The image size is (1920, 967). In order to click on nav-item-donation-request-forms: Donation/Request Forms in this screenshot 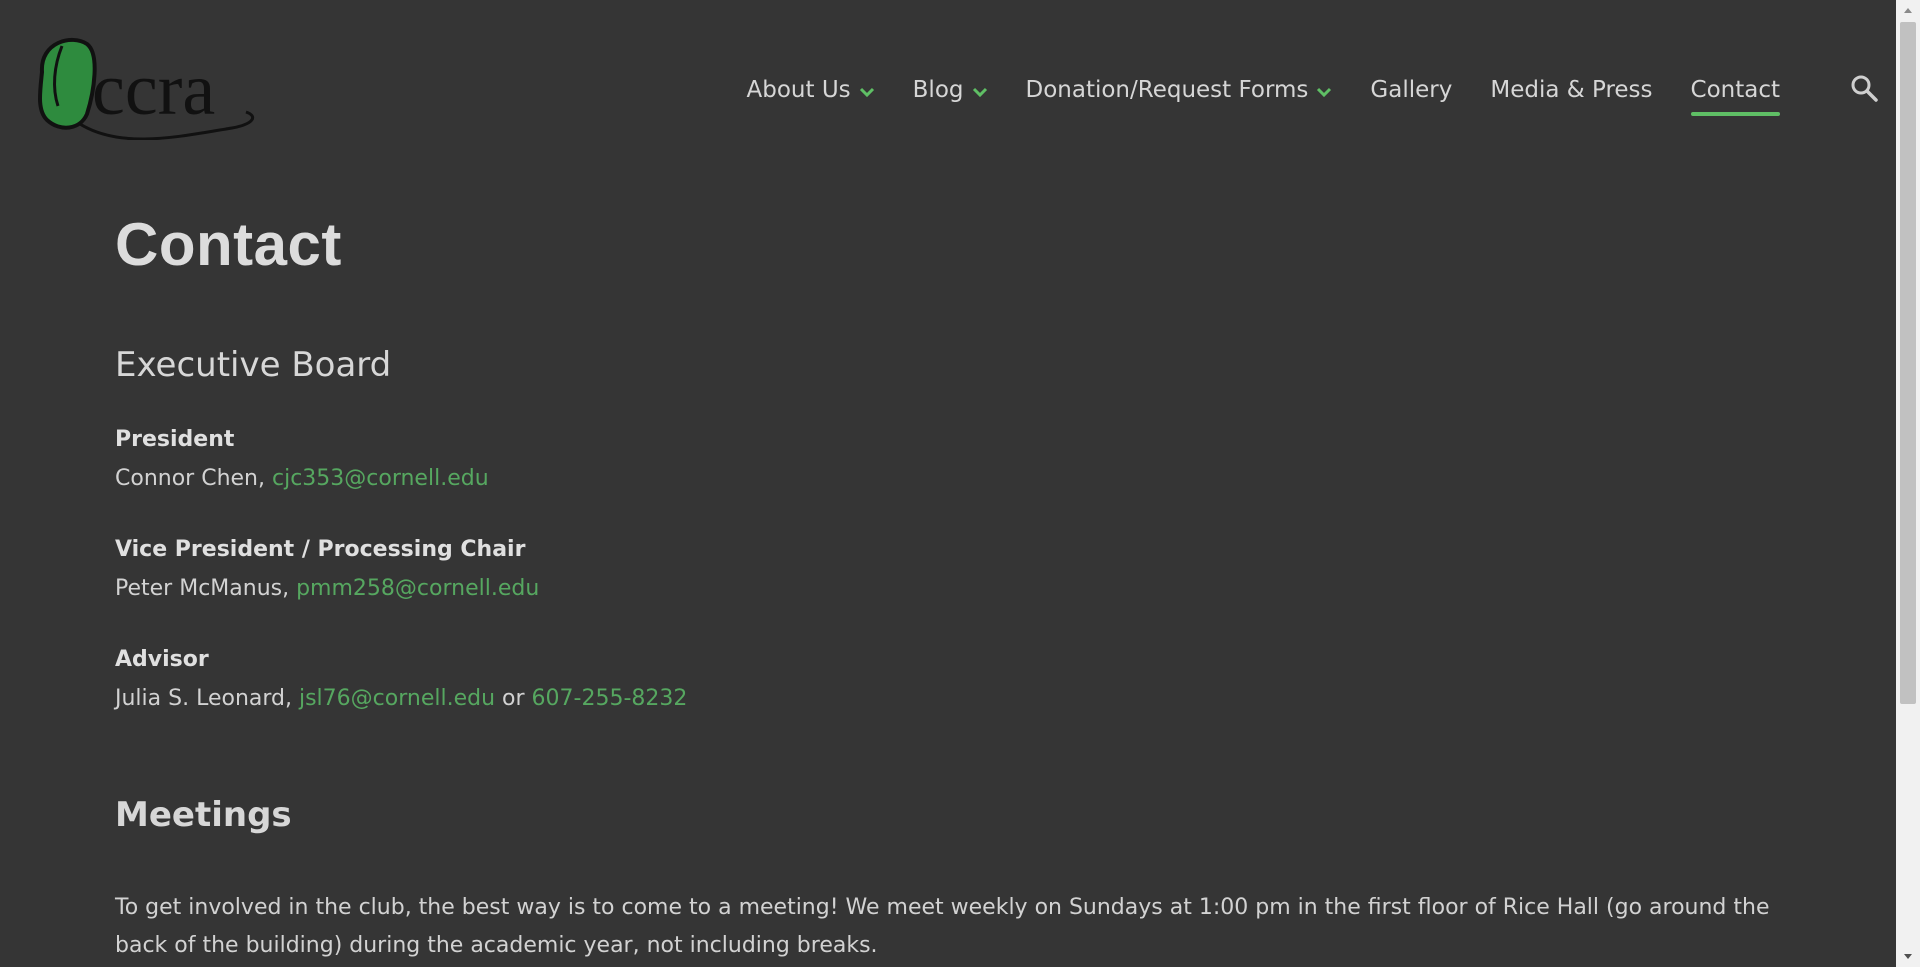, I will do `click(1179, 90)`.